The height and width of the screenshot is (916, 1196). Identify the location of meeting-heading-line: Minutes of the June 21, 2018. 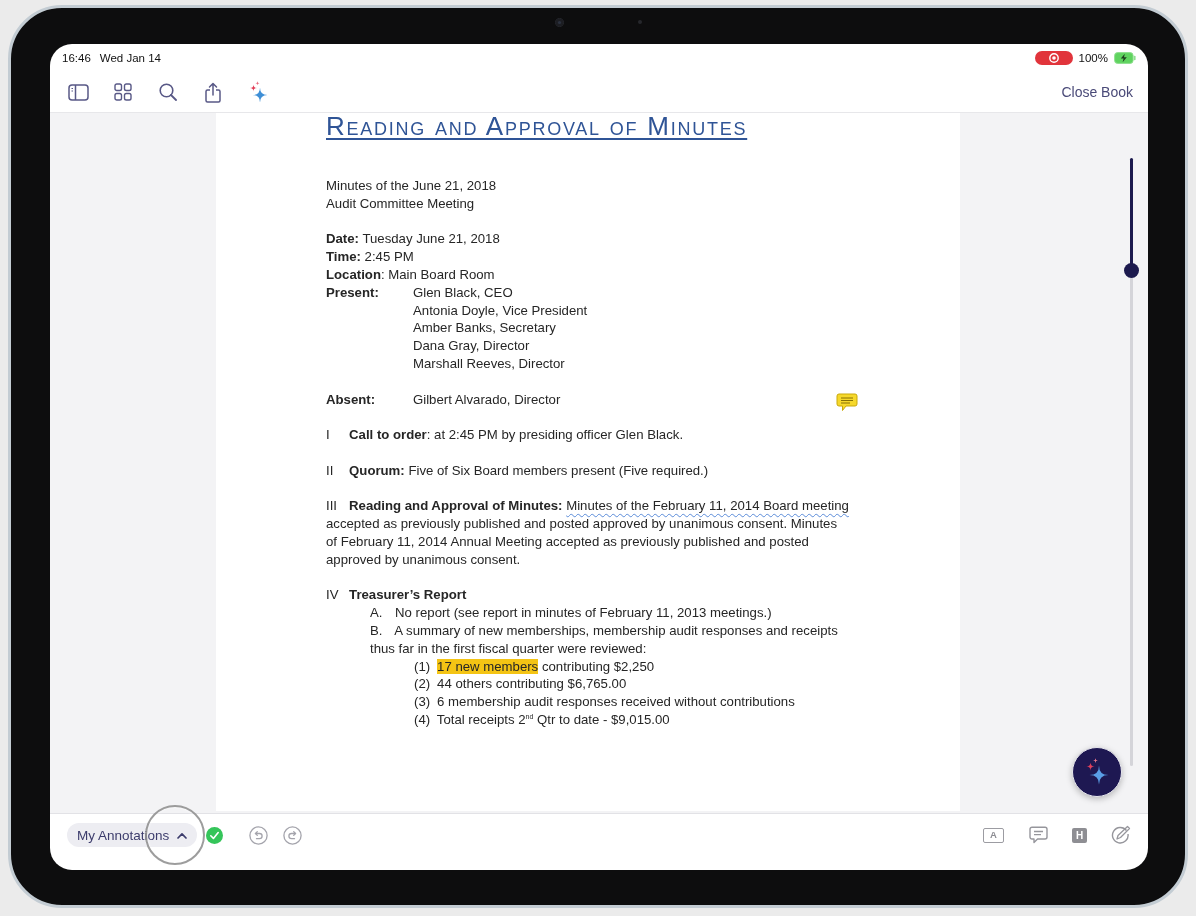
(412, 186).